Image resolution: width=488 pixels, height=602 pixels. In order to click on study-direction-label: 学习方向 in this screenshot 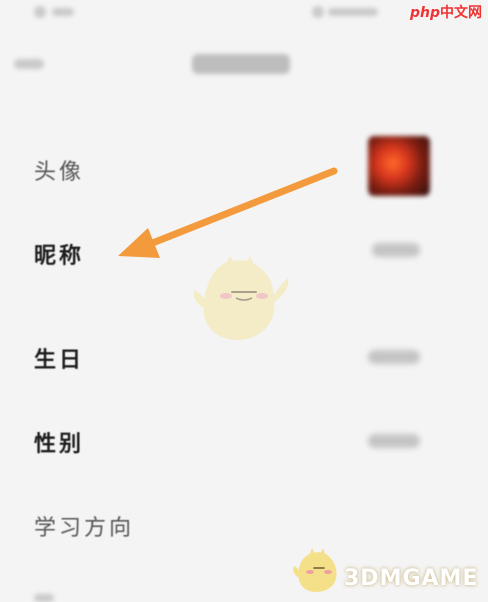, I will do `click(84, 528)`.